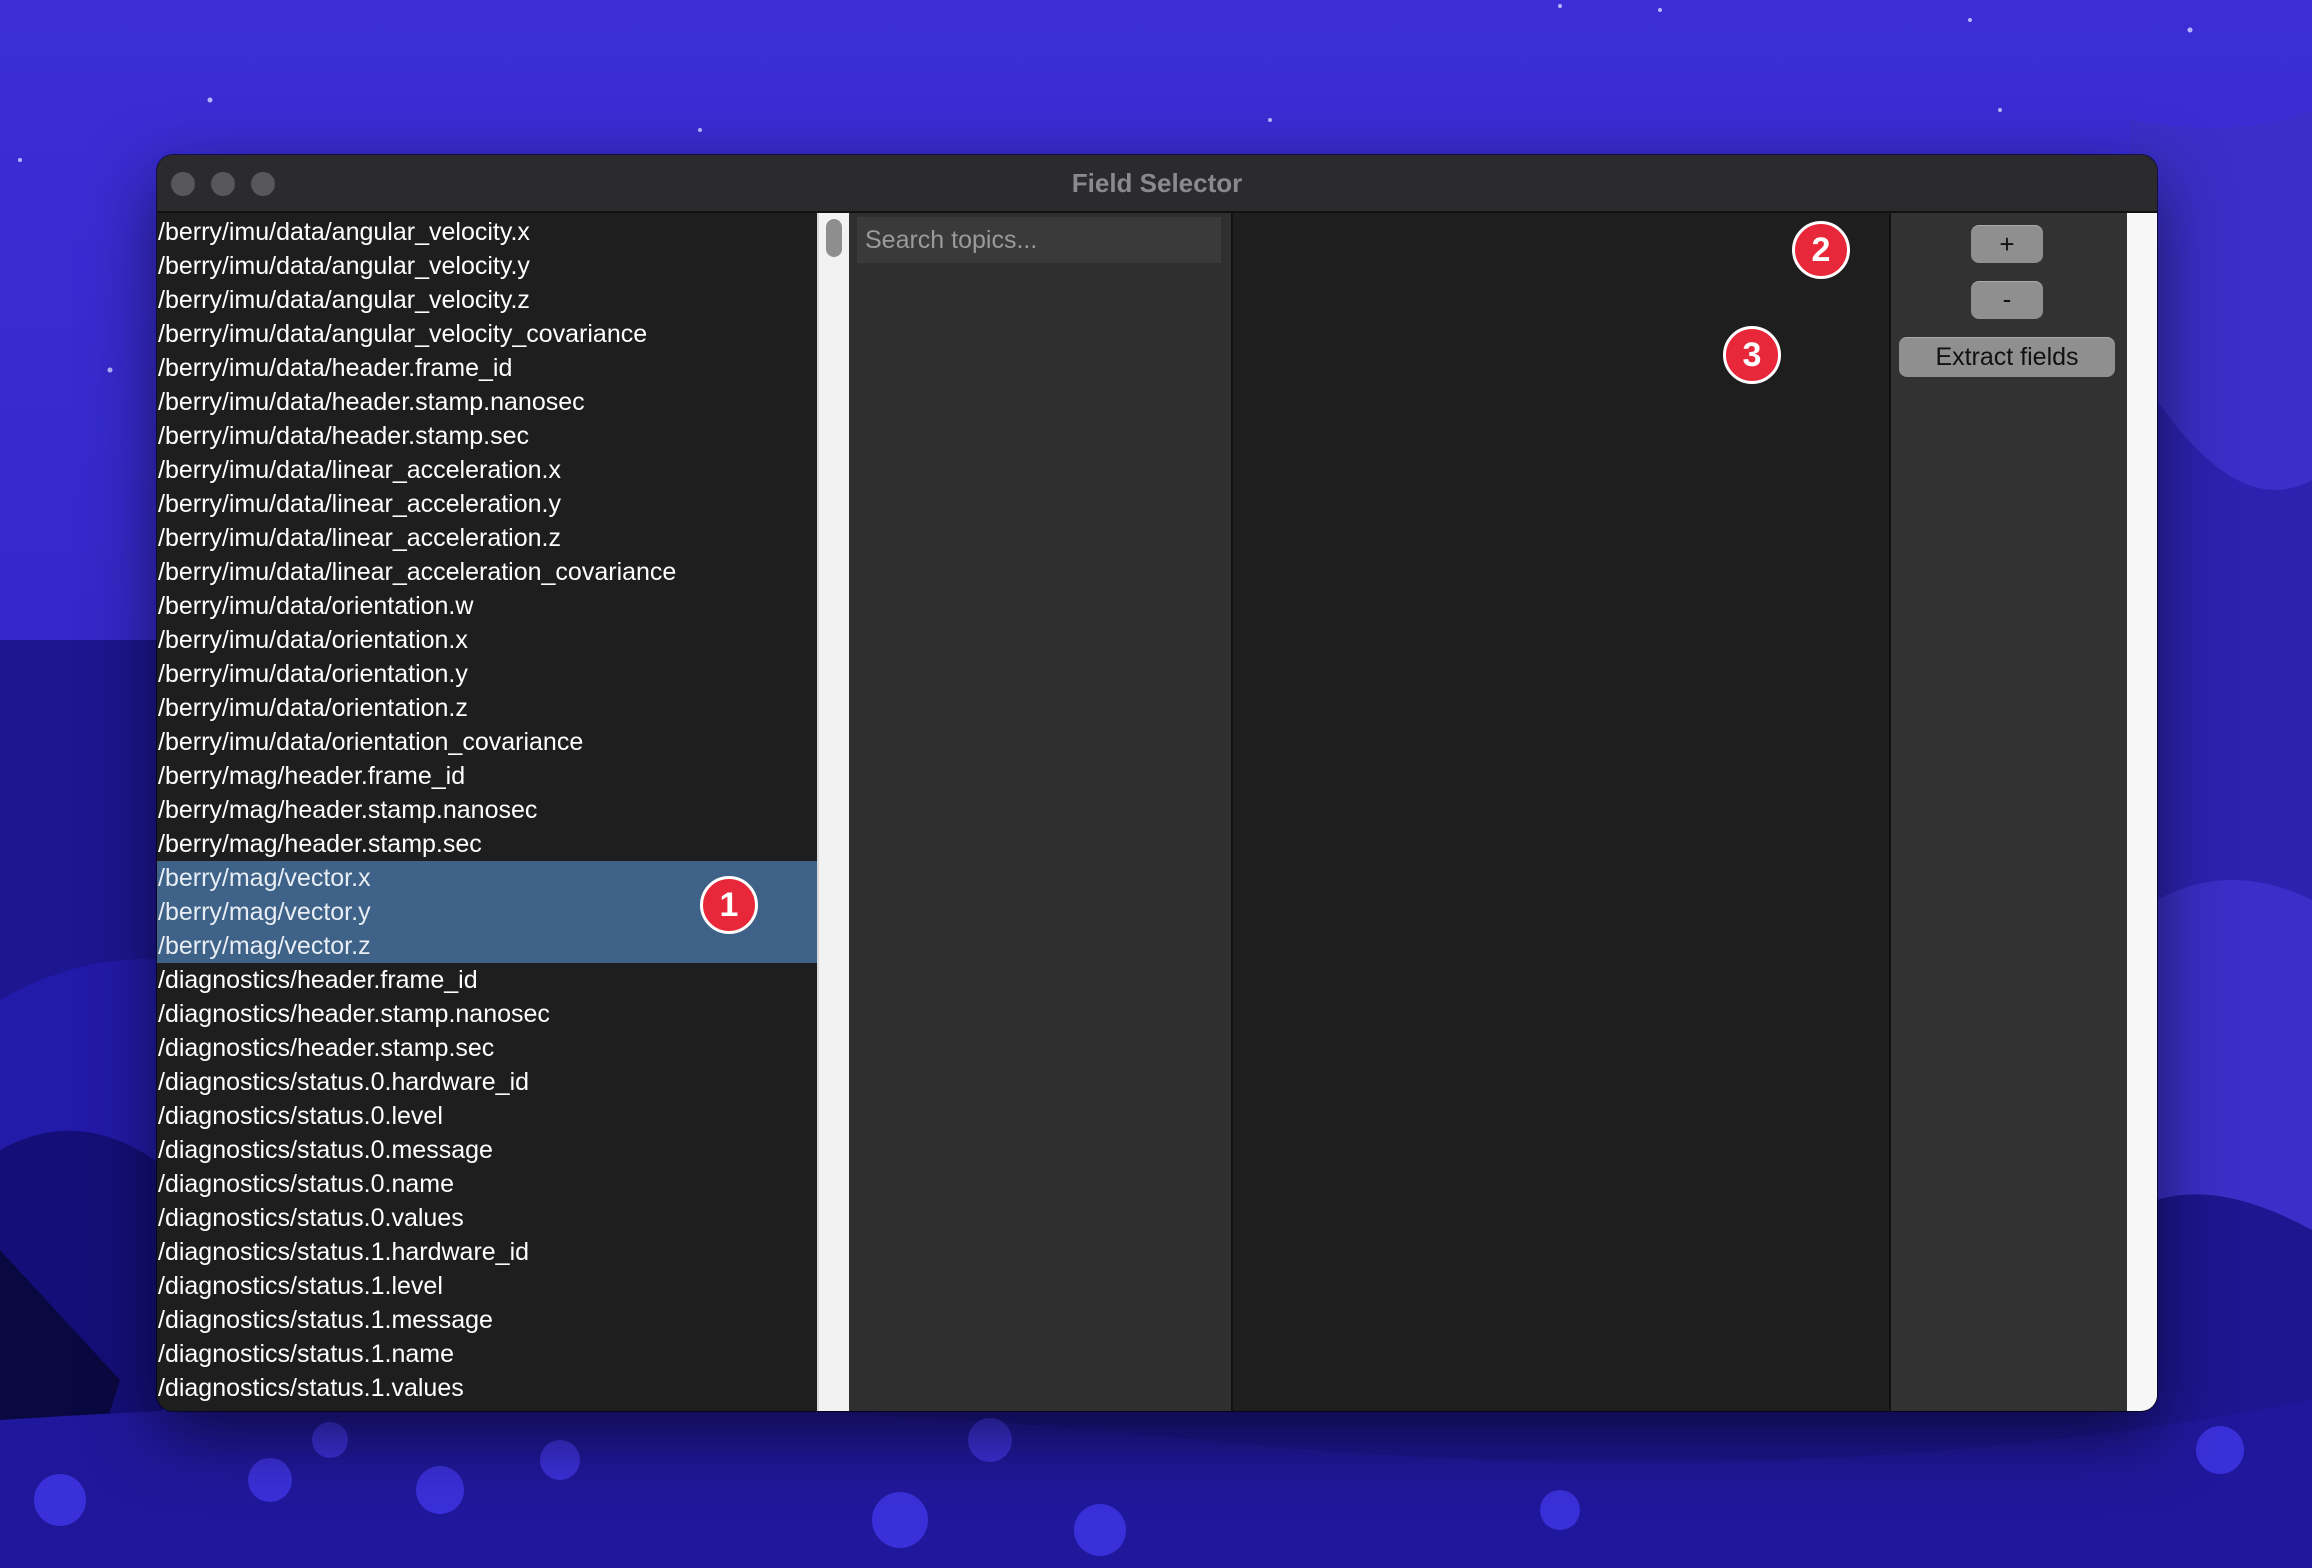 Image resolution: width=2312 pixels, height=1568 pixels. I want to click on field-list-item: /diagnostics/status.1.hardware_id, so click(487, 1252).